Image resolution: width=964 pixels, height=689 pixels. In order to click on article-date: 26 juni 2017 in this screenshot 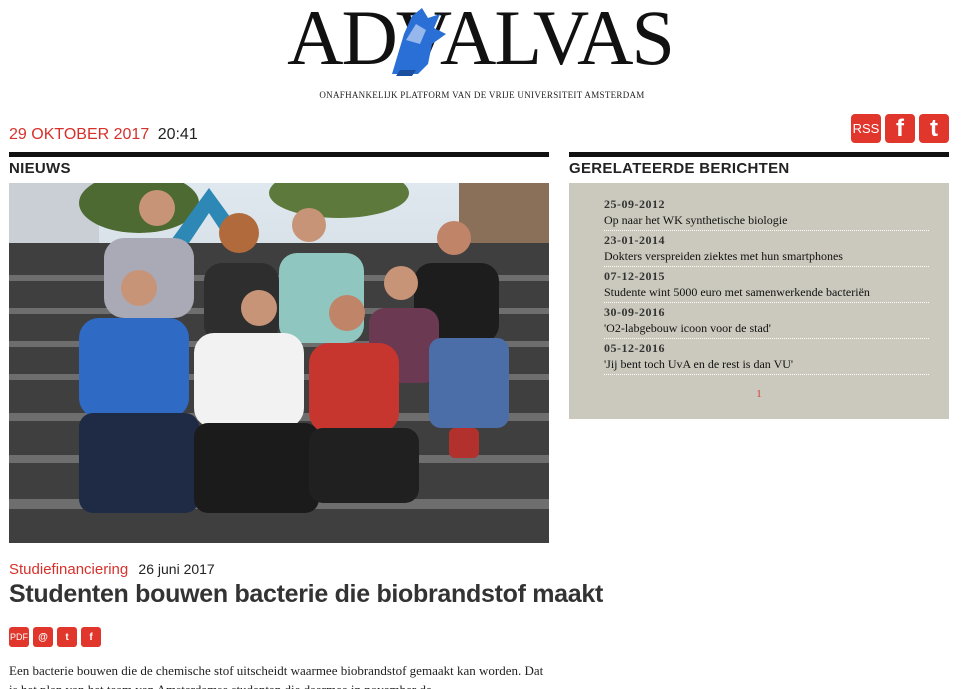, I will do `click(176, 569)`.